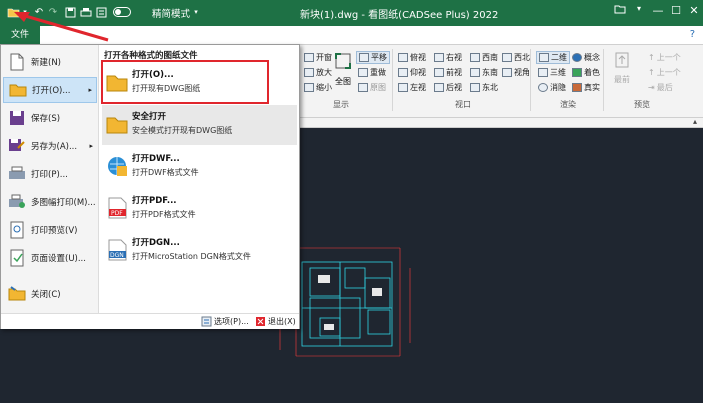 This screenshot has height=403, width=703. I want to click on exit-icon, so click(260, 321).